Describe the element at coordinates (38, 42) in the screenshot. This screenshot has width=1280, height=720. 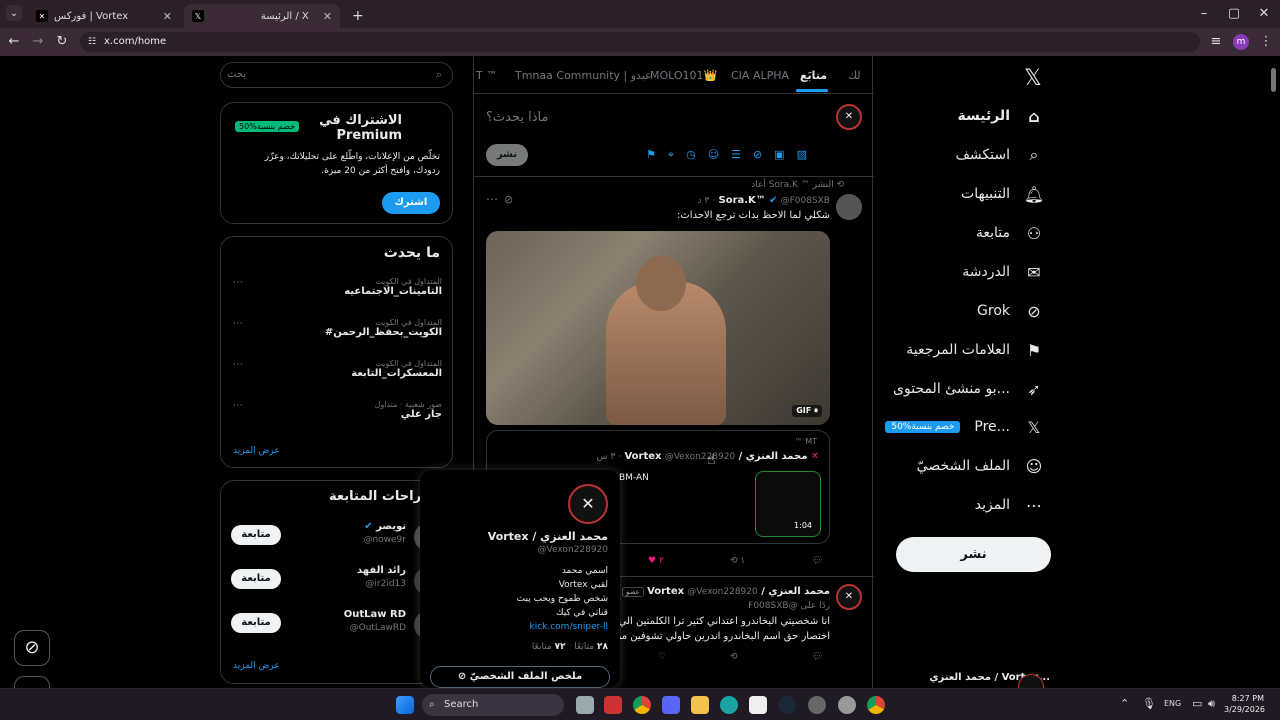
I see `forward-icon: →` at that location.